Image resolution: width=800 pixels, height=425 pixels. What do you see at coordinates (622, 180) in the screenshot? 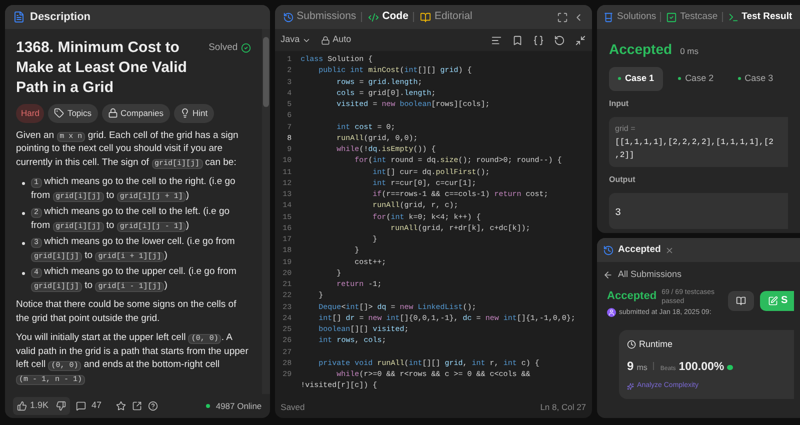
I see `output-label: Output` at bounding box center [622, 180].